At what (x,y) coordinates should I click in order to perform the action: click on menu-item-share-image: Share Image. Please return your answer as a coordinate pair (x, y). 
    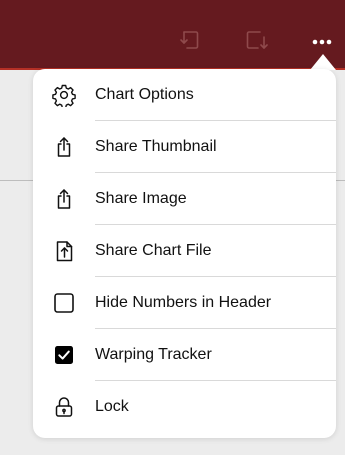
    Looking at the image, I should click on (184, 199).